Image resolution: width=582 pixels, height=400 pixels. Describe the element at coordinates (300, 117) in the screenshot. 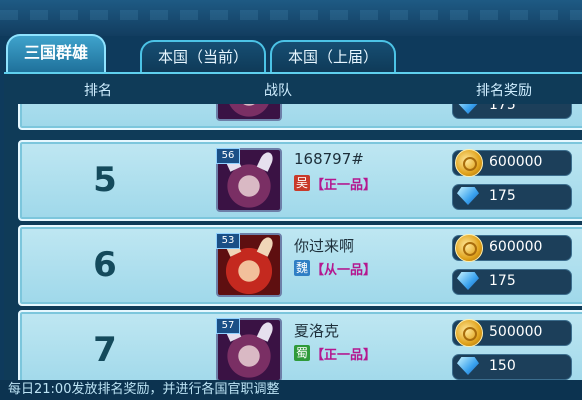

I see `table-row: 175` at that location.